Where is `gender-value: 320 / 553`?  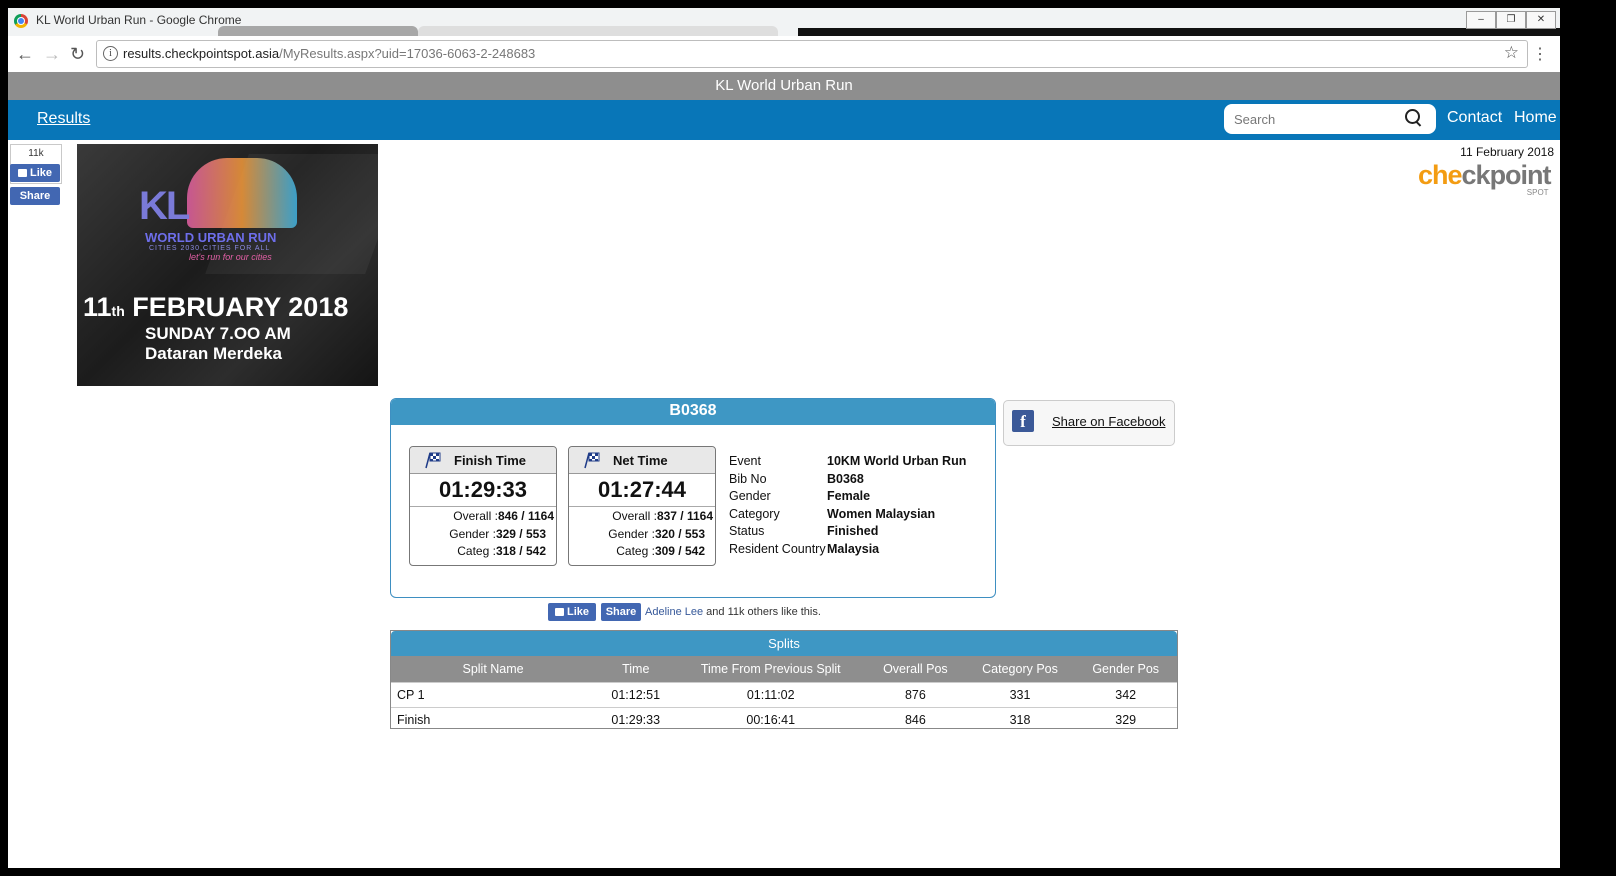 gender-value: 320 / 553 is located at coordinates (679, 534).